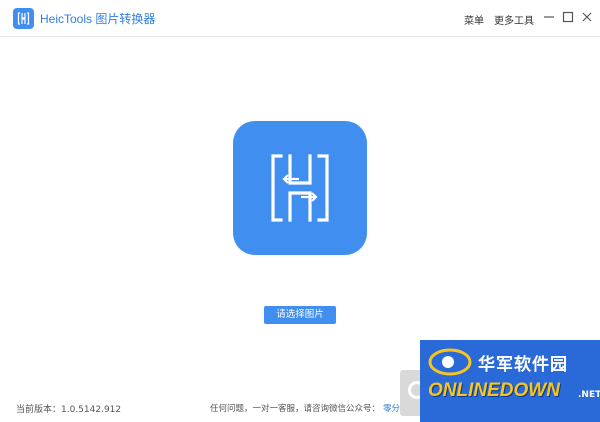 Image resolution: width=600 pixels, height=422 pixels. What do you see at coordinates (494, 390) in the screenshot?
I see `watermark-en-text: ONLINEDOWN` at bounding box center [494, 390].